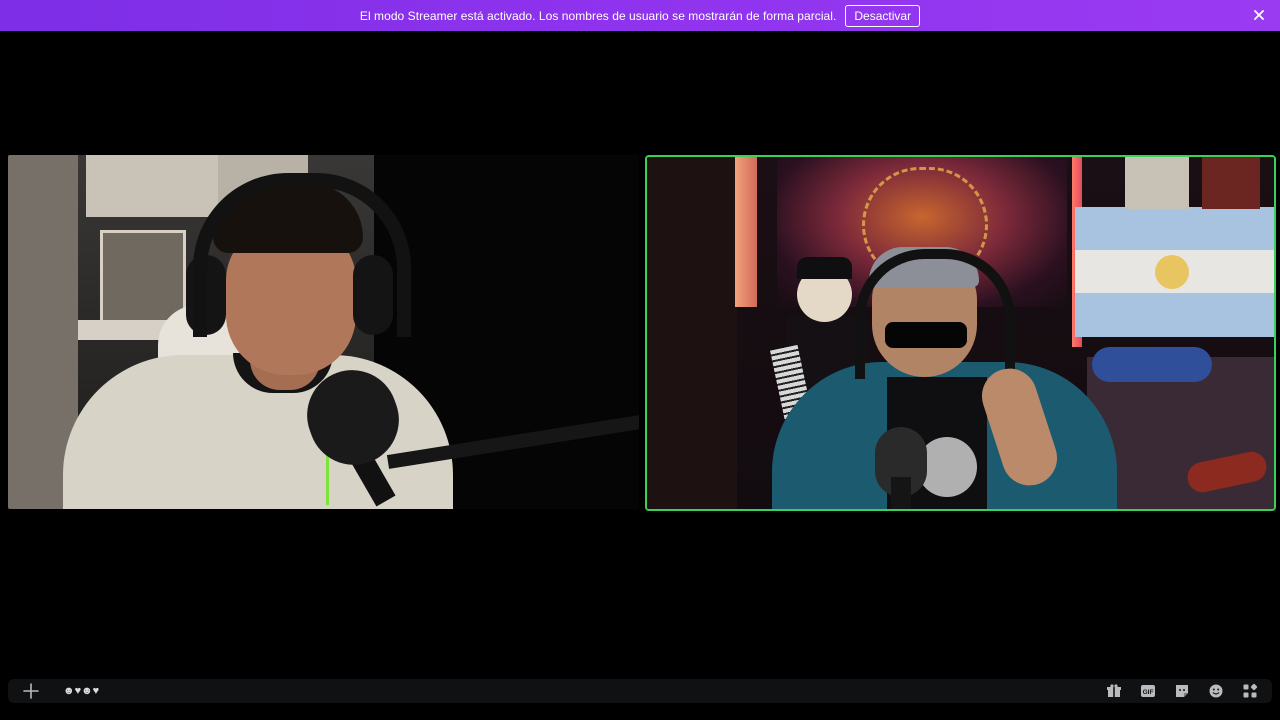  I want to click on message-input: ☻♥☻♥, so click(81, 691).